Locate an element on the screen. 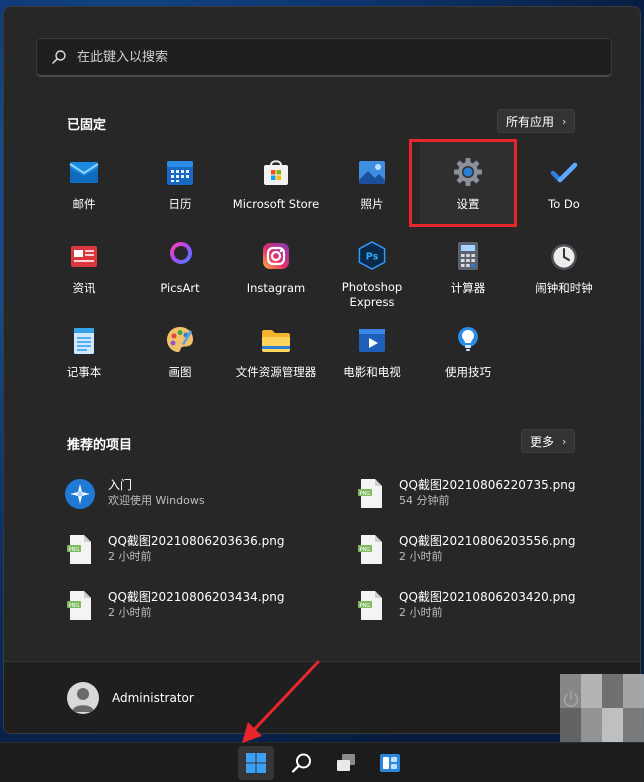  app-label: PicsArt is located at coordinates (180, 288).